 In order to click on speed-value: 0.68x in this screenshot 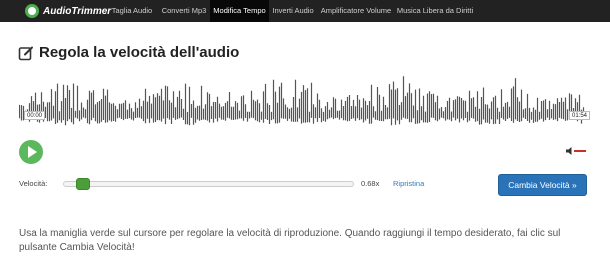, I will do `click(370, 183)`.